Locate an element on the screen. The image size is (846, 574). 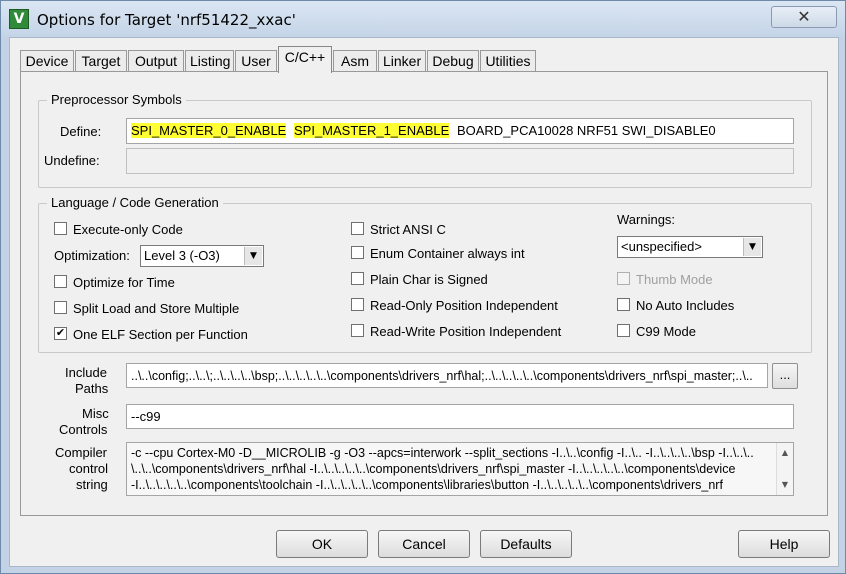
compiler-label-3: string is located at coordinates (92, 484).